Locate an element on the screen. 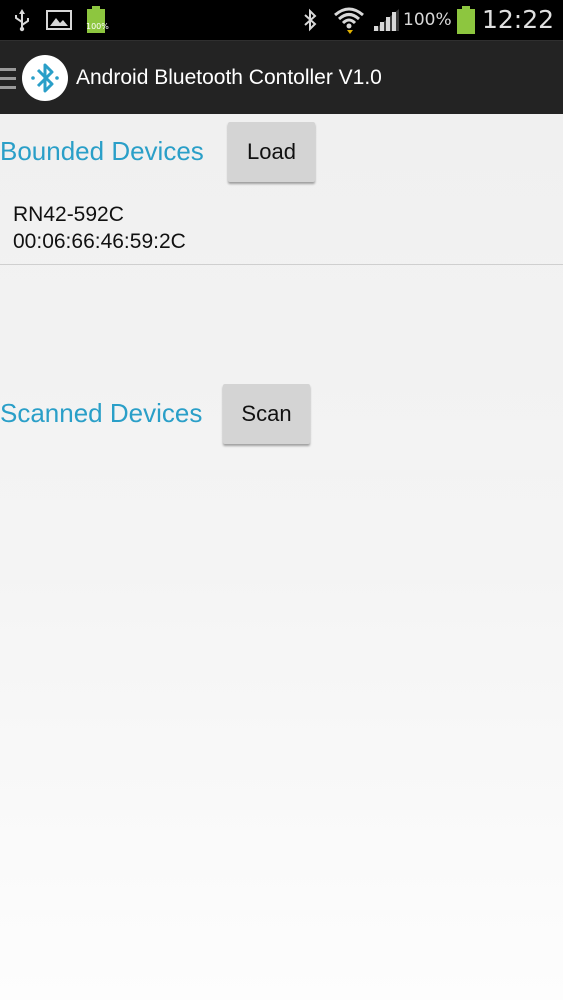 The height and width of the screenshot is (1000, 563). signal-icon is located at coordinates (386, 20).